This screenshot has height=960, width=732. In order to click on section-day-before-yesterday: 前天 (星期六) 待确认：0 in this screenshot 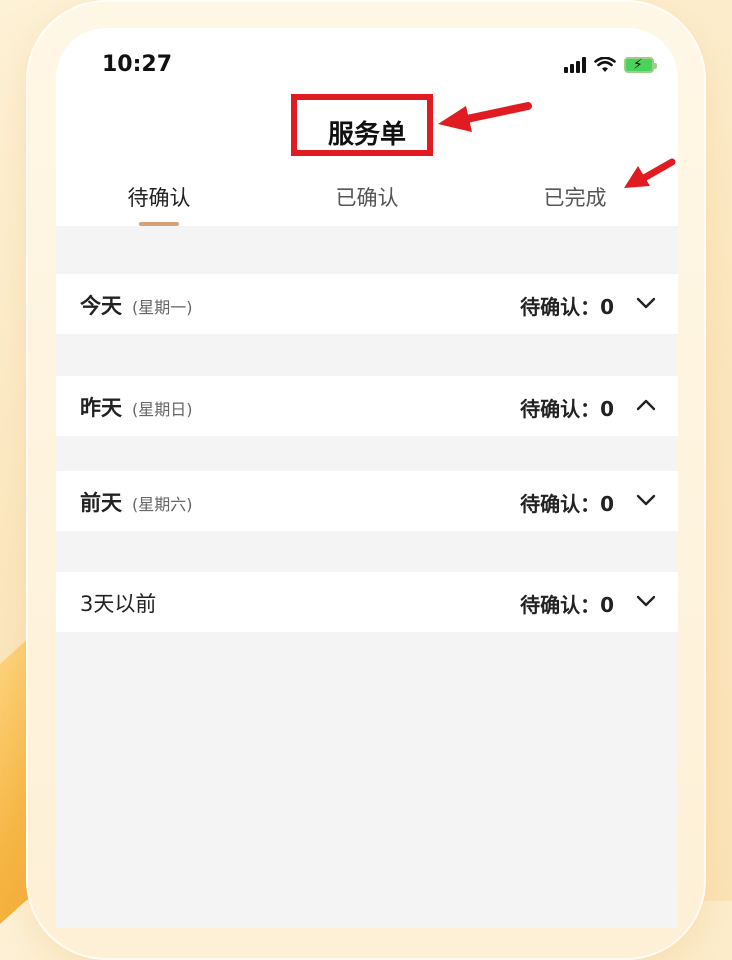, I will do `click(367, 501)`.